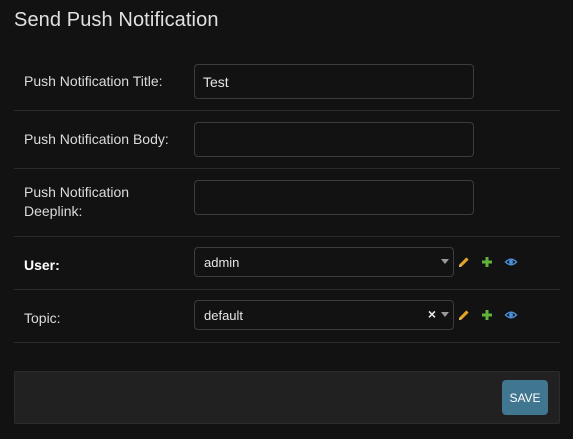 The width and height of the screenshot is (573, 439). Describe the element at coordinates (222, 262) in the screenshot. I see `user-select-value: admin` at that location.